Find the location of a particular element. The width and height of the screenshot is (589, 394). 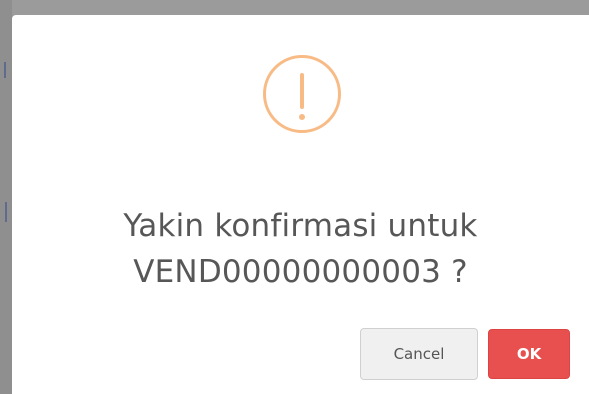

warning-exclamation-icon is located at coordinates (302, 94).